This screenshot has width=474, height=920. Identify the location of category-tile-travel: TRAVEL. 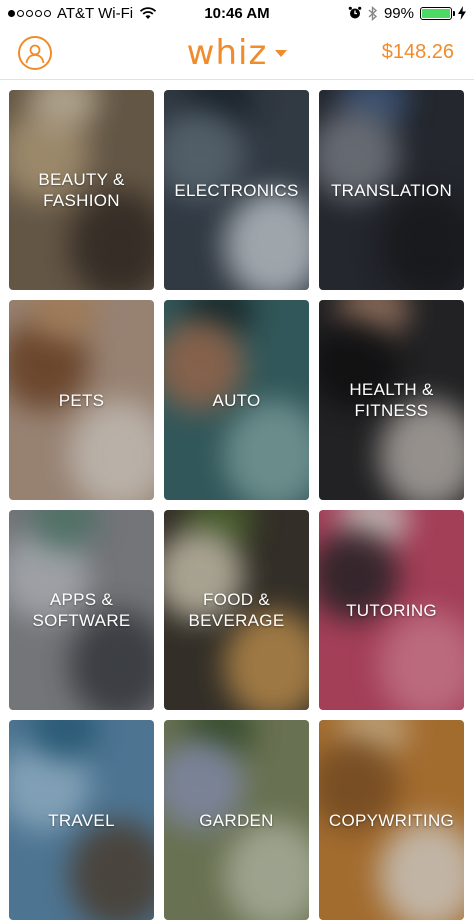
(81, 820).